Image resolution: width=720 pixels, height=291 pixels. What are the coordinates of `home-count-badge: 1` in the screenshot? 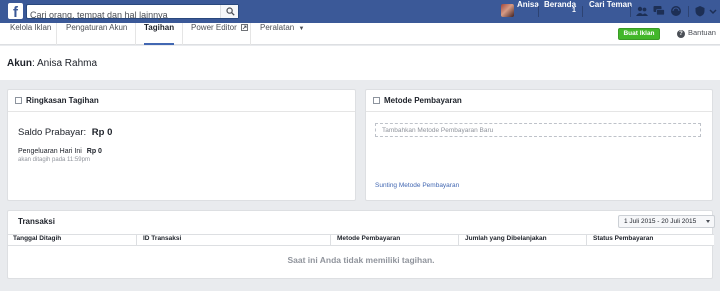 It's located at (574, 10).